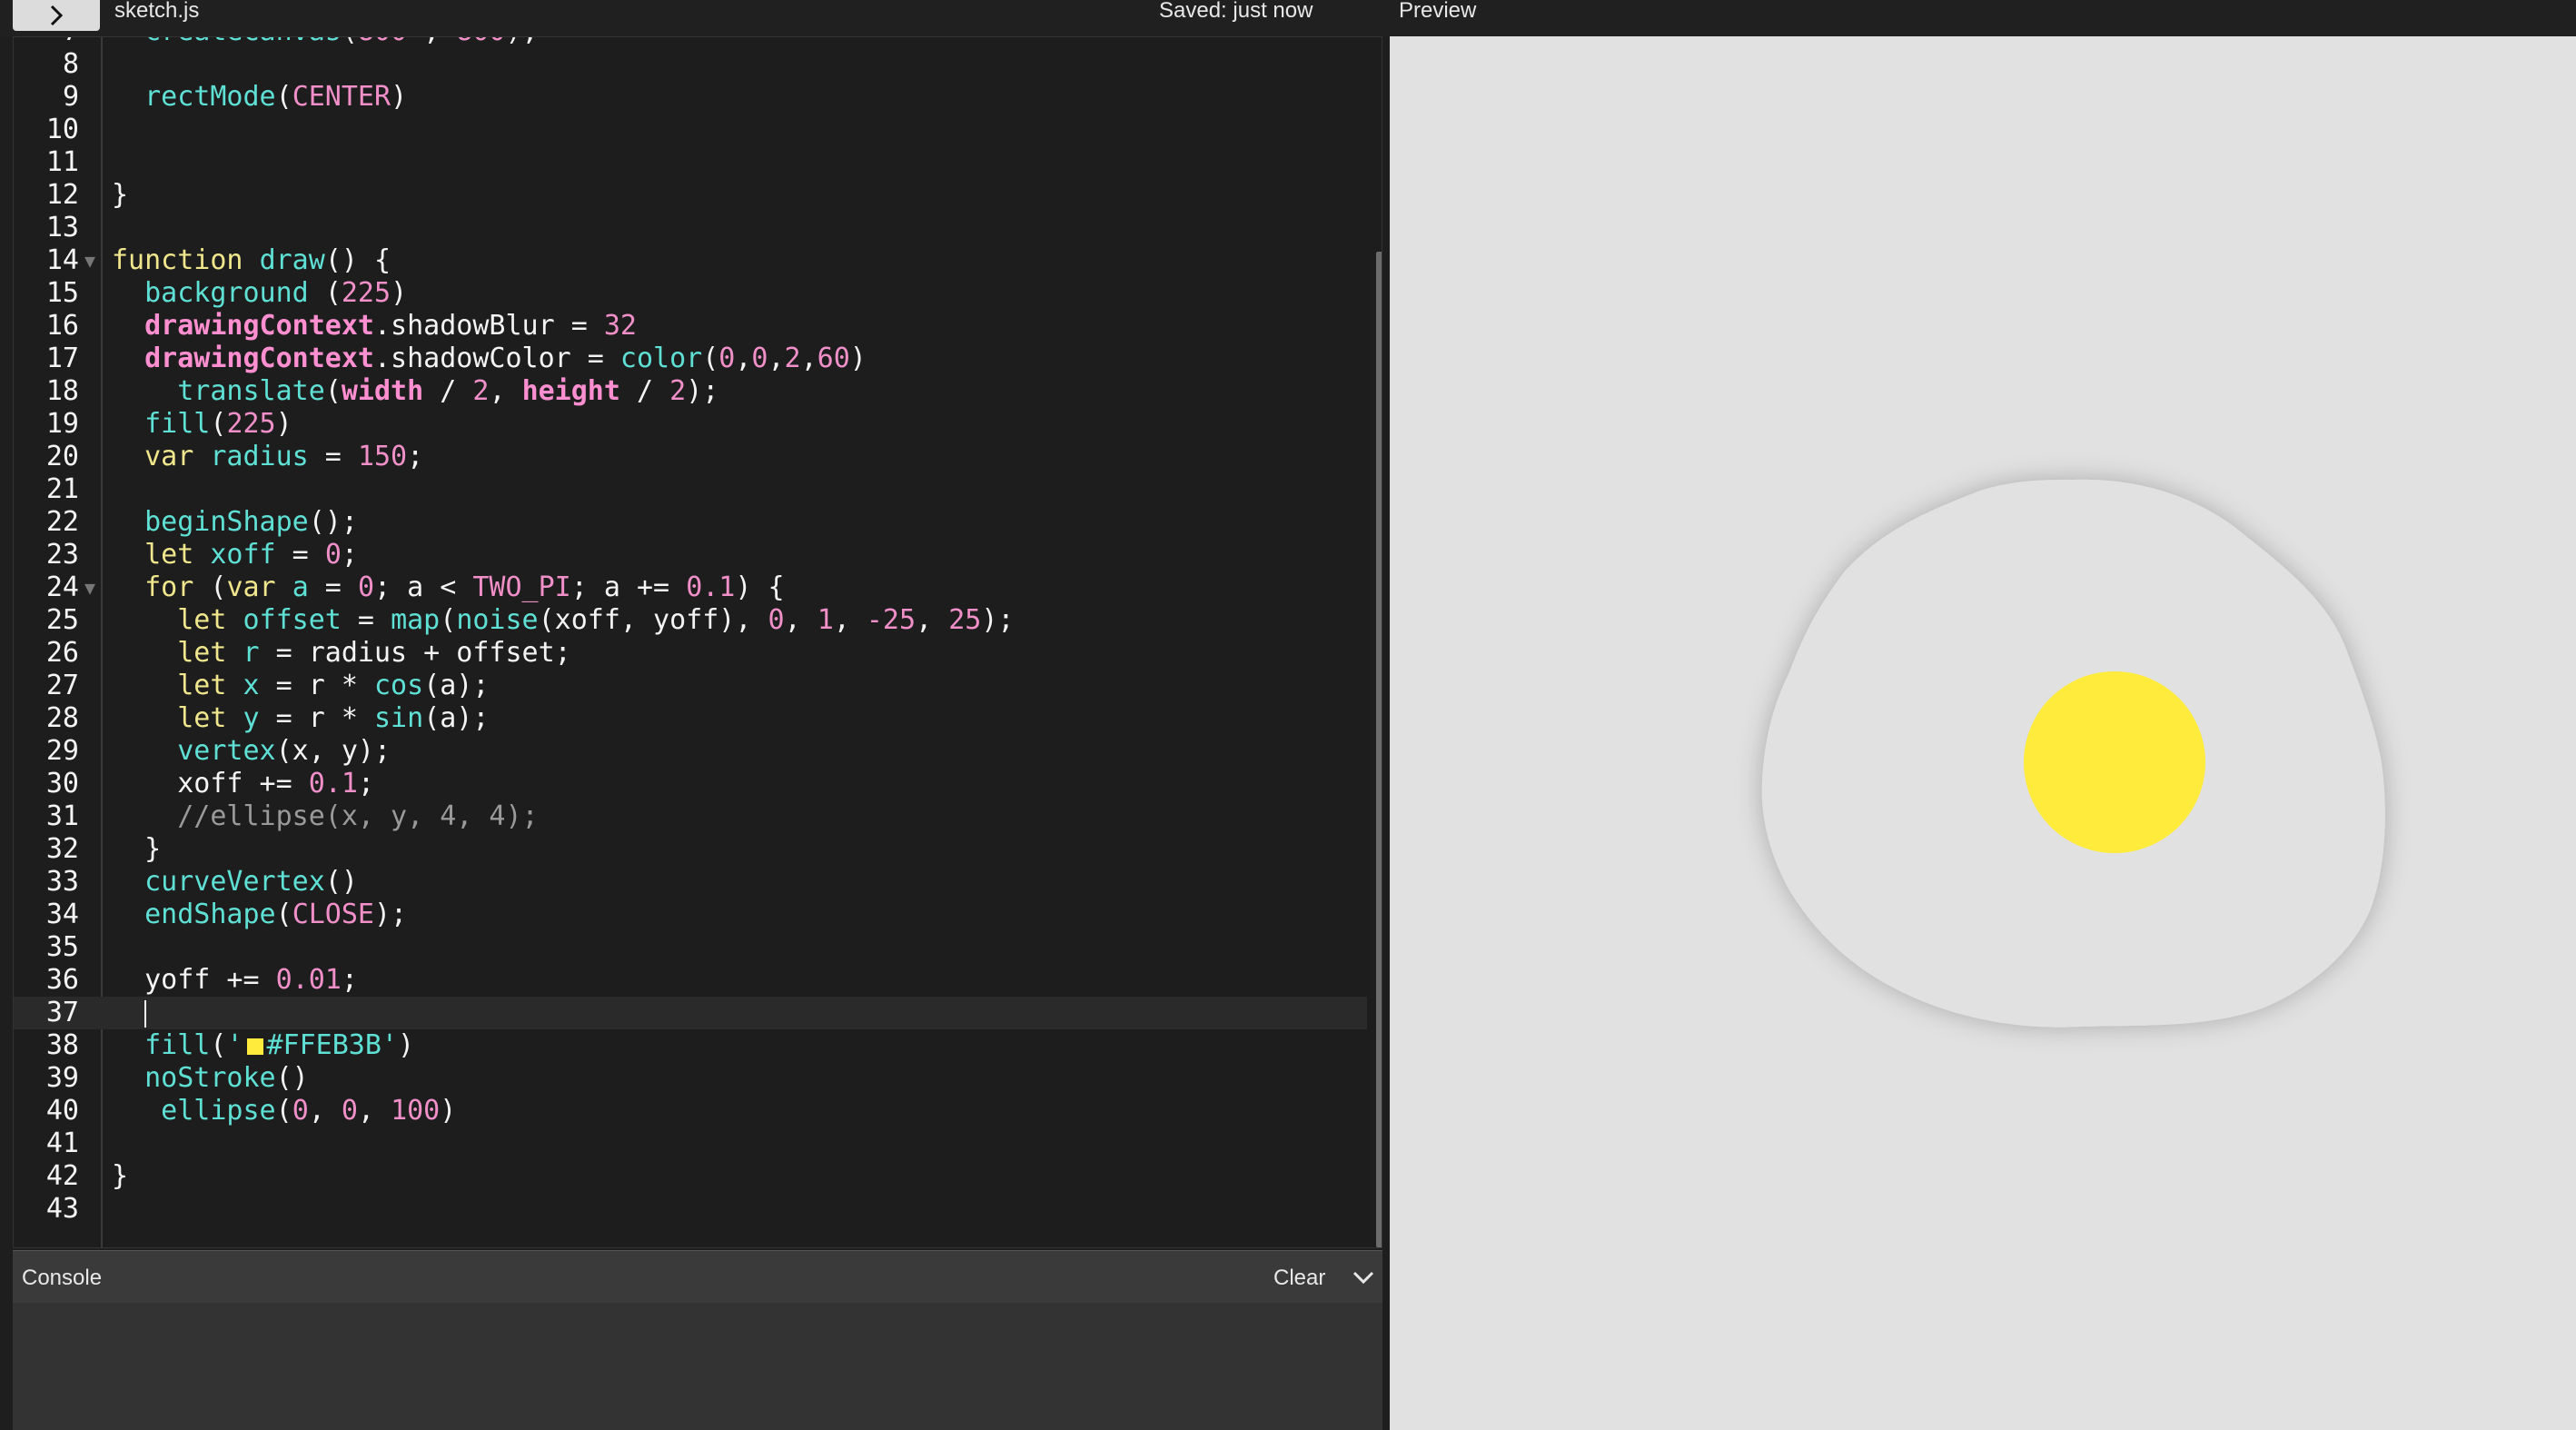 This screenshot has height=1430, width=2576. What do you see at coordinates (698, 686) in the screenshot?
I see `code-line: 27 let x = r * cos(a);` at bounding box center [698, 686].